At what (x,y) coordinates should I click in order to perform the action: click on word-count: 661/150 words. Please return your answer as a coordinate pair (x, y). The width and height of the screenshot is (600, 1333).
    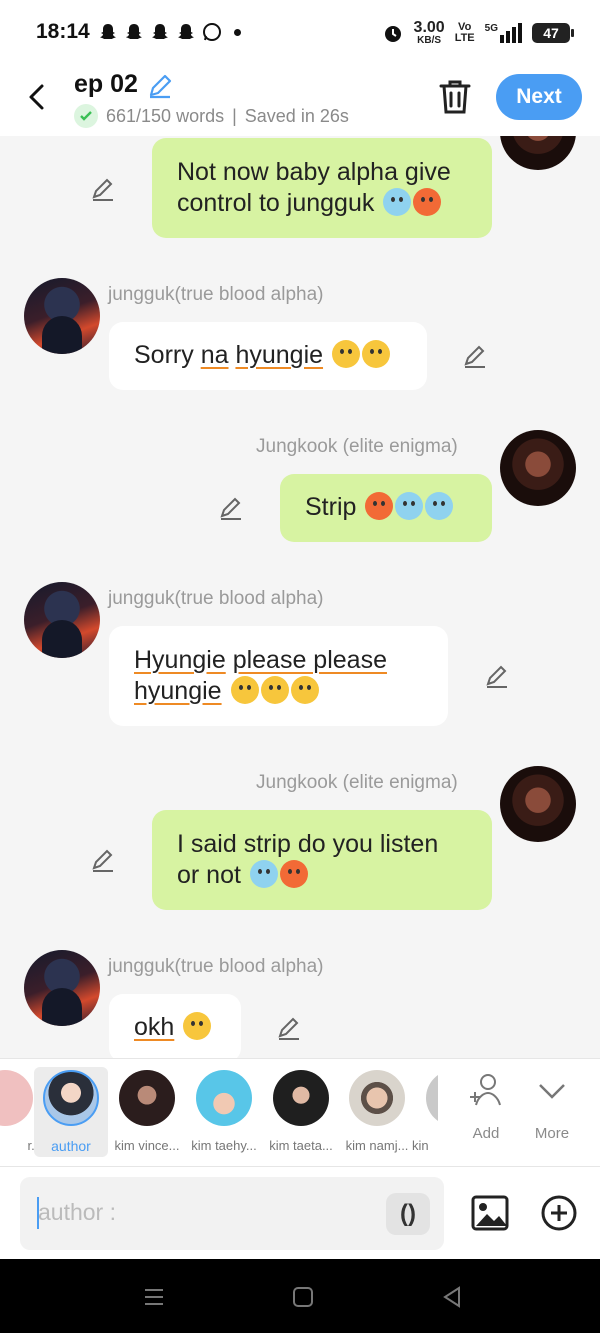
    Looking at the image, I should click on (165, 115).